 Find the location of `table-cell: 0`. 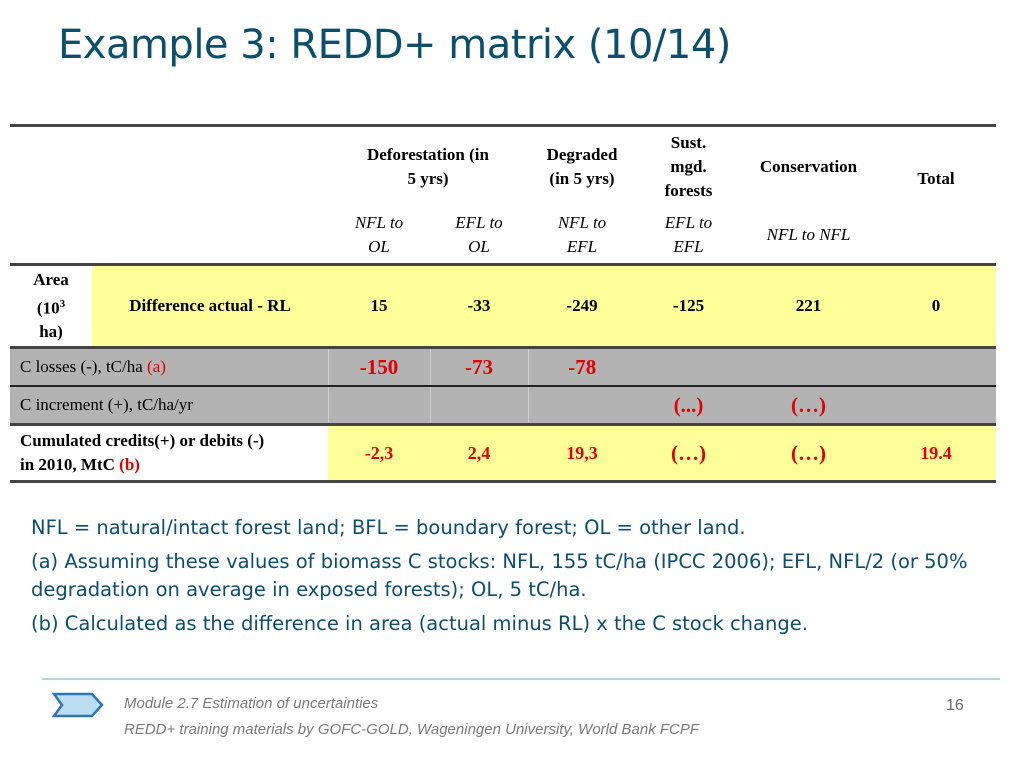

table-cell: 0 is located at coordinates (936, 305).